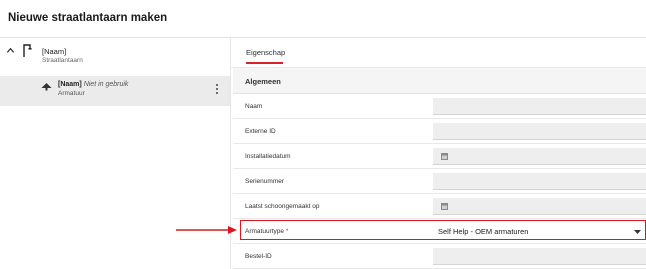 The height and width of the screenshot is (269, 646). I want to click on armatuurtype-label-text: Armatuurtype, so click(265, 231).